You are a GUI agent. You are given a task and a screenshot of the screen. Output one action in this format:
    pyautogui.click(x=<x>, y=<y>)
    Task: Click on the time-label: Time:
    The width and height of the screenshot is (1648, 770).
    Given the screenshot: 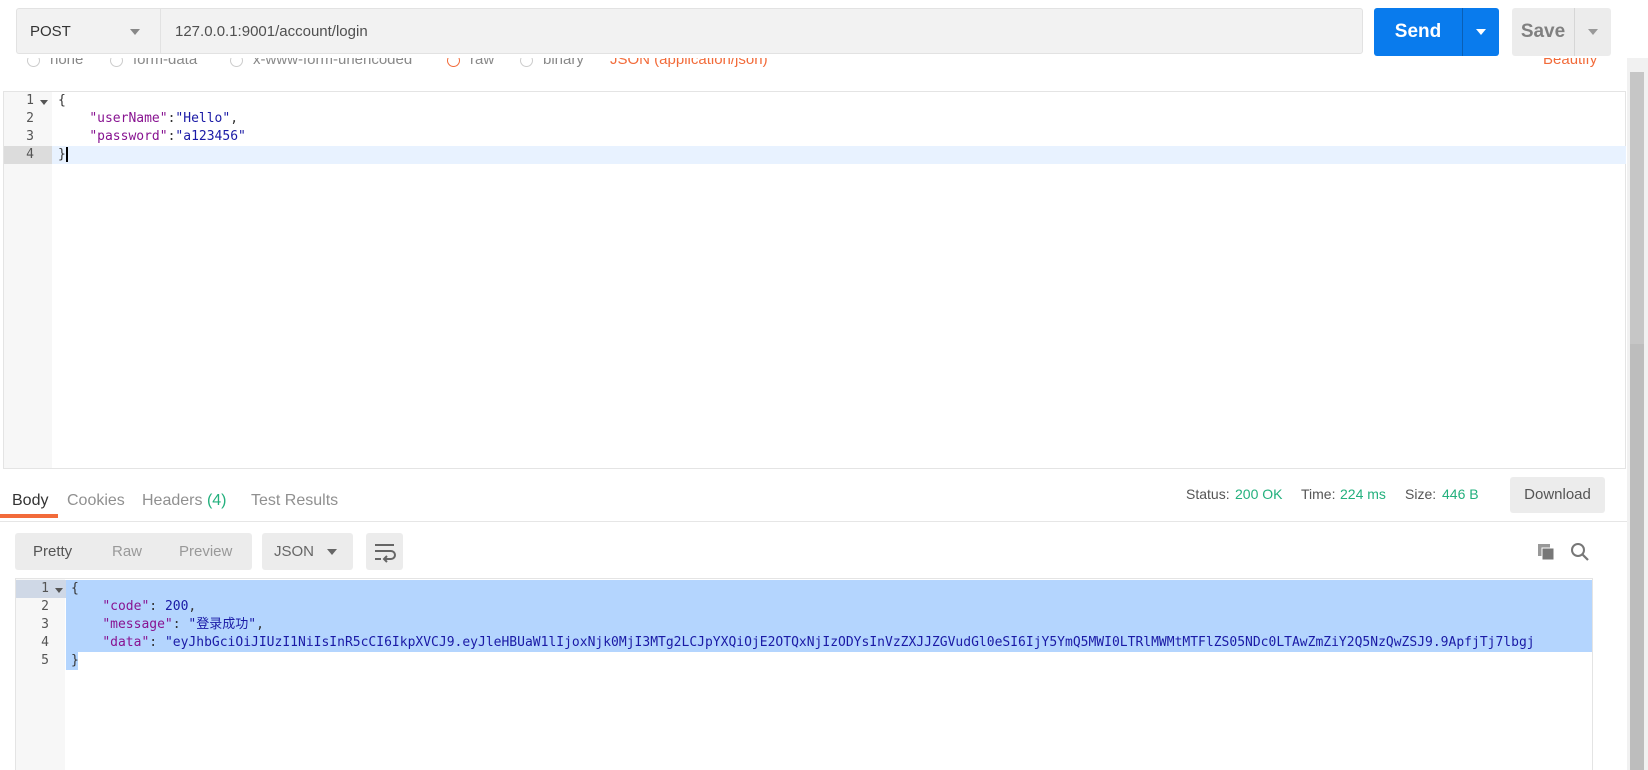 What is the action you would take?
    pyautogui.click(x=1318, y=494)
    